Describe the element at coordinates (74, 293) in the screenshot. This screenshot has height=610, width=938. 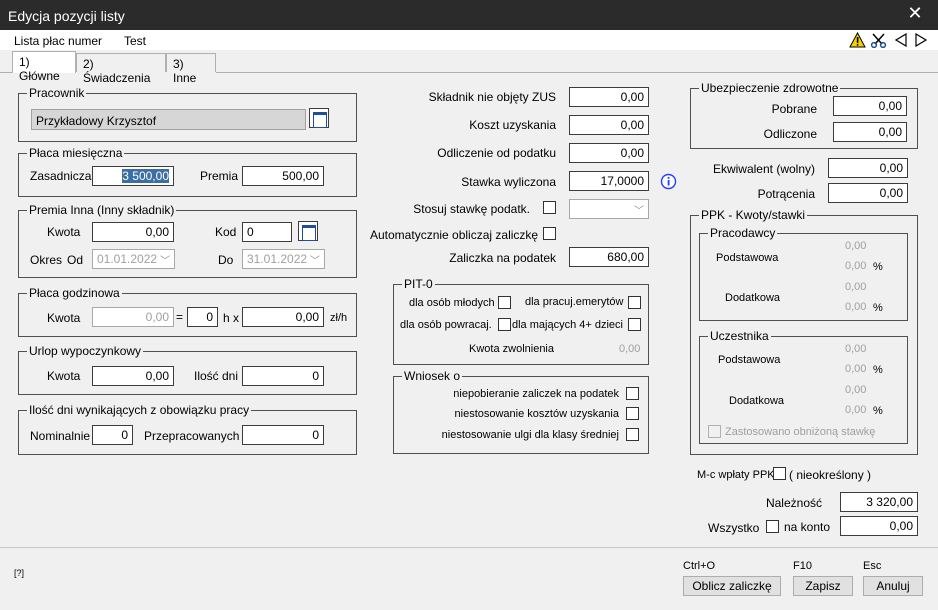
I see `placa-godzinowa-legend: Płaca godzinowa` at that location.